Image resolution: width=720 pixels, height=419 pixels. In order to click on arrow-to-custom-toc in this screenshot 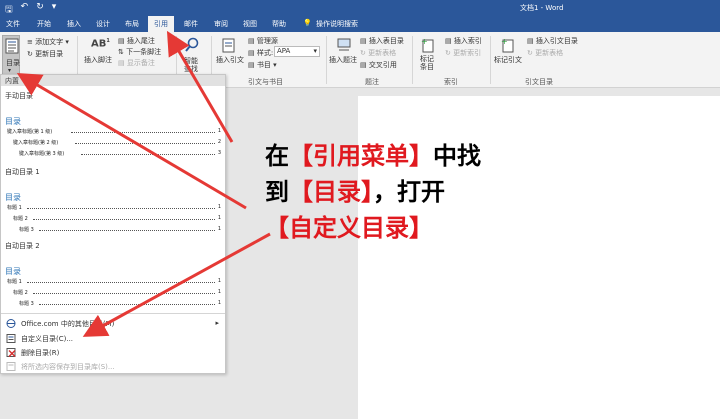, I will do `click(176, 284)`.